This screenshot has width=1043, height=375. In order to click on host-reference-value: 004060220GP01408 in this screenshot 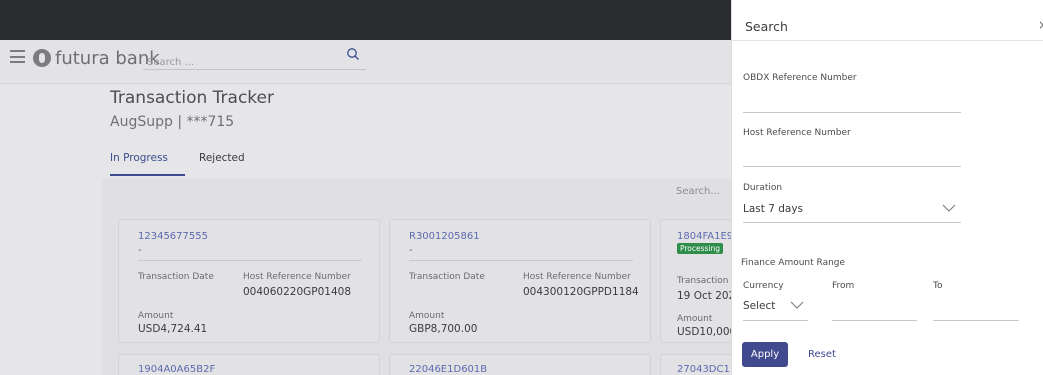, I will do `click(297, 292)`.